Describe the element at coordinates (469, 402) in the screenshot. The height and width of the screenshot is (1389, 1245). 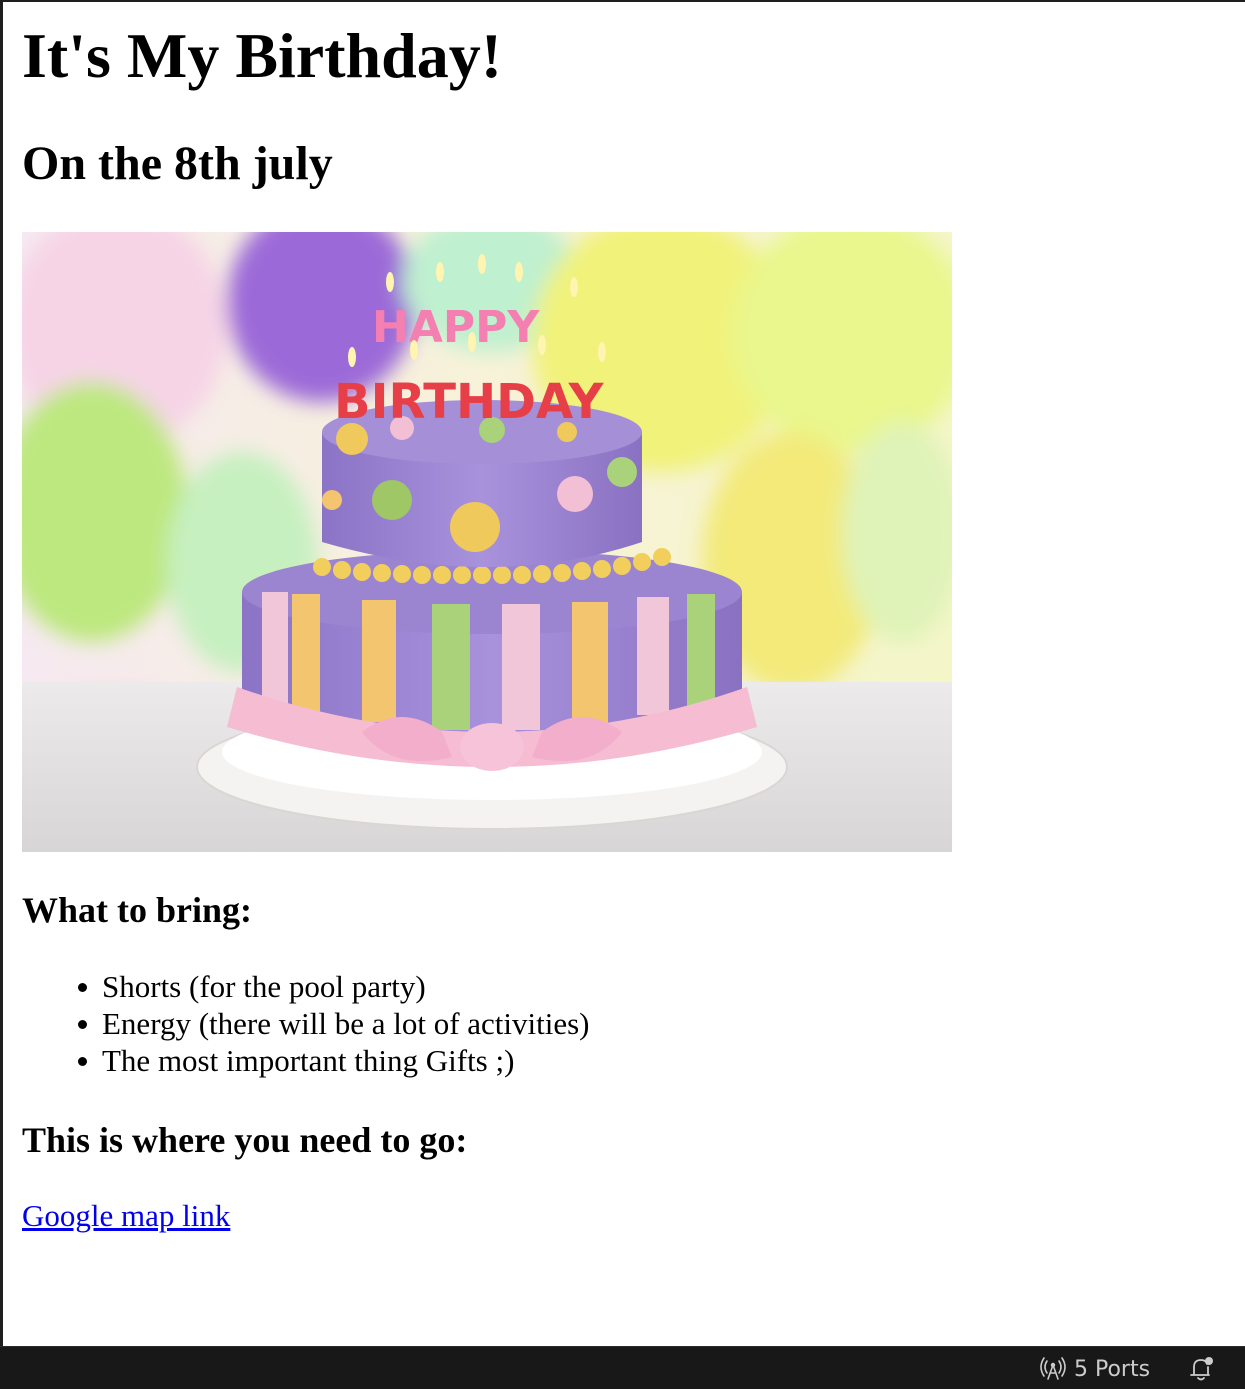
I see `svg-text: BIRTHDAY` at that location.